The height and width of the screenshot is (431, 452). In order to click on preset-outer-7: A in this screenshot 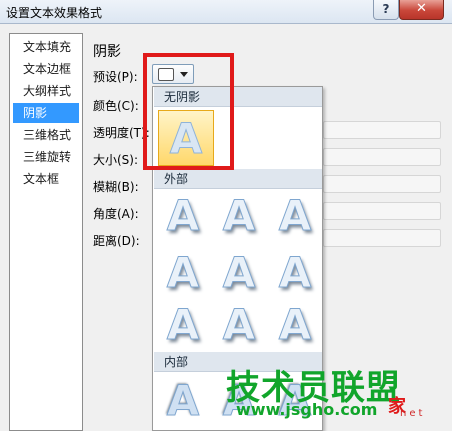, I will do `click(183, 325)`.